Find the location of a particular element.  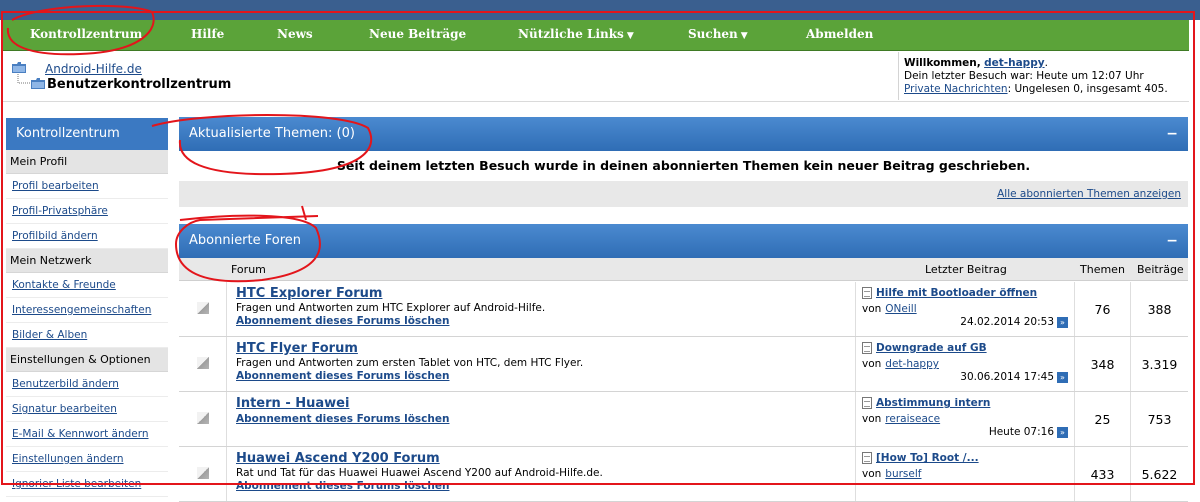

nav-news: News is located at coordinates (295, 35).